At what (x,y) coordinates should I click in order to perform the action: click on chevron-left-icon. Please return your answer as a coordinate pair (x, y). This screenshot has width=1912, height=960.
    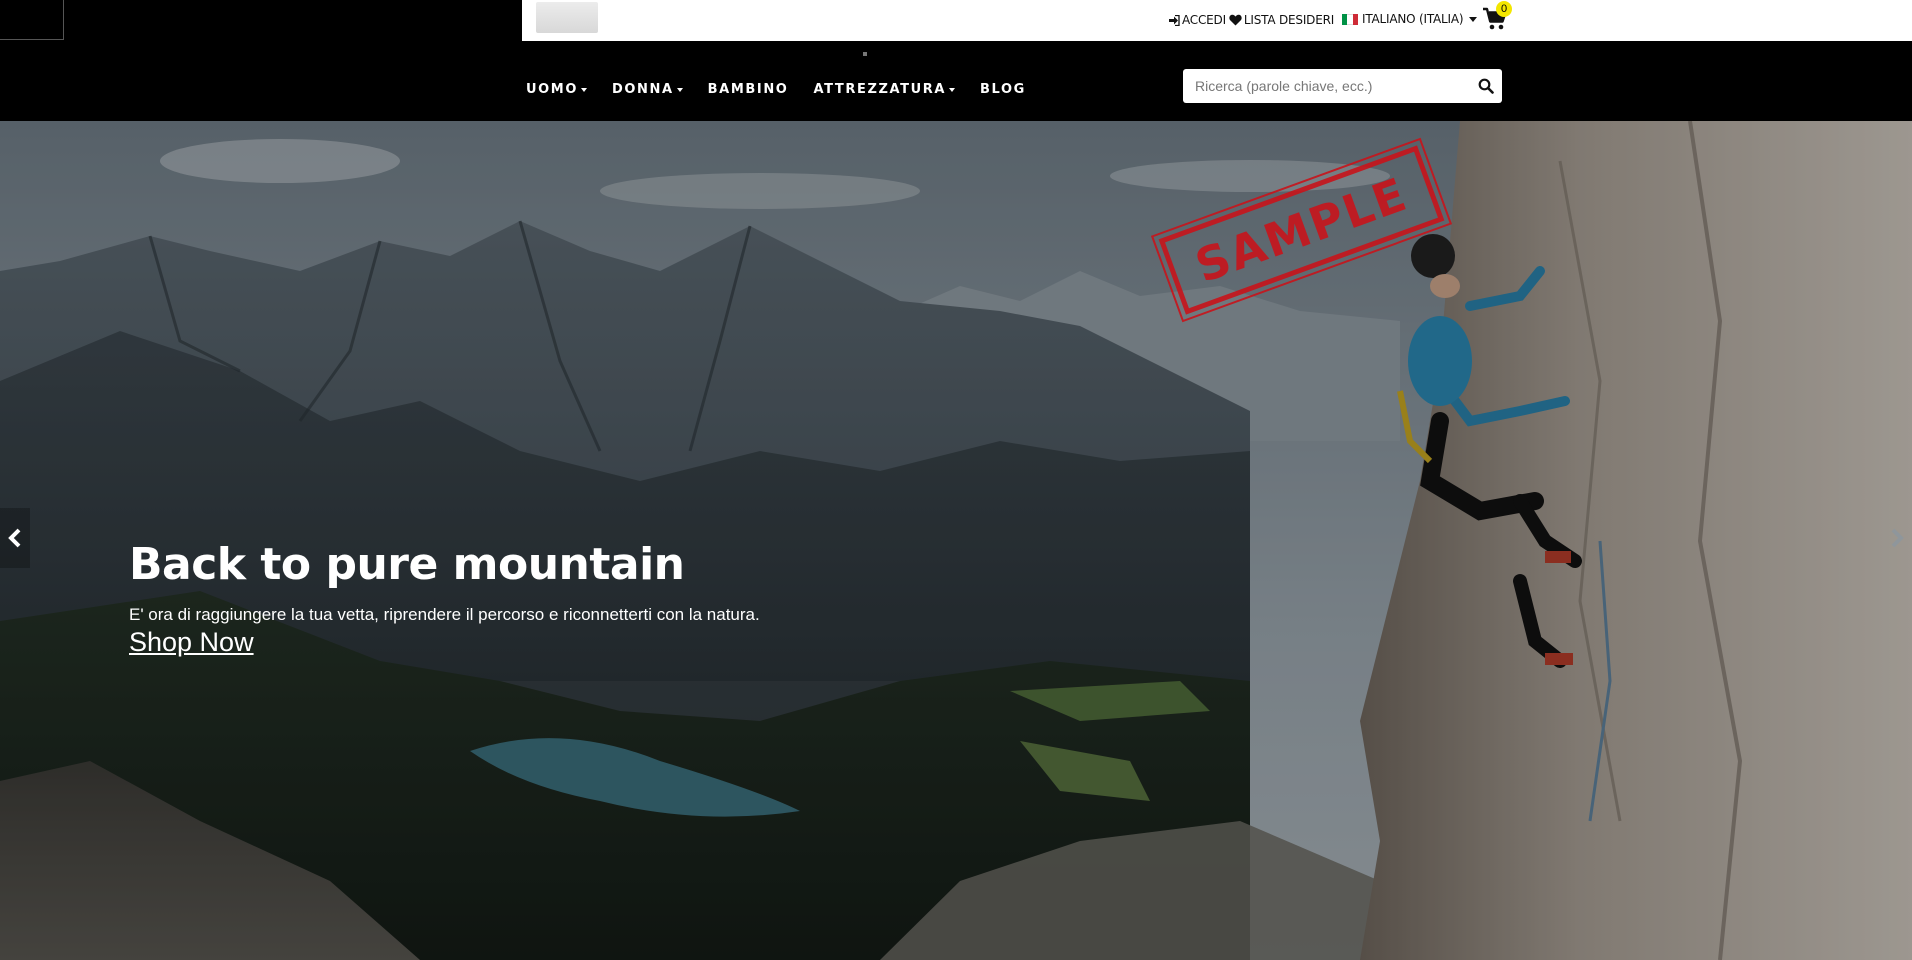
    Looking at the image, I should click on (14, 538).